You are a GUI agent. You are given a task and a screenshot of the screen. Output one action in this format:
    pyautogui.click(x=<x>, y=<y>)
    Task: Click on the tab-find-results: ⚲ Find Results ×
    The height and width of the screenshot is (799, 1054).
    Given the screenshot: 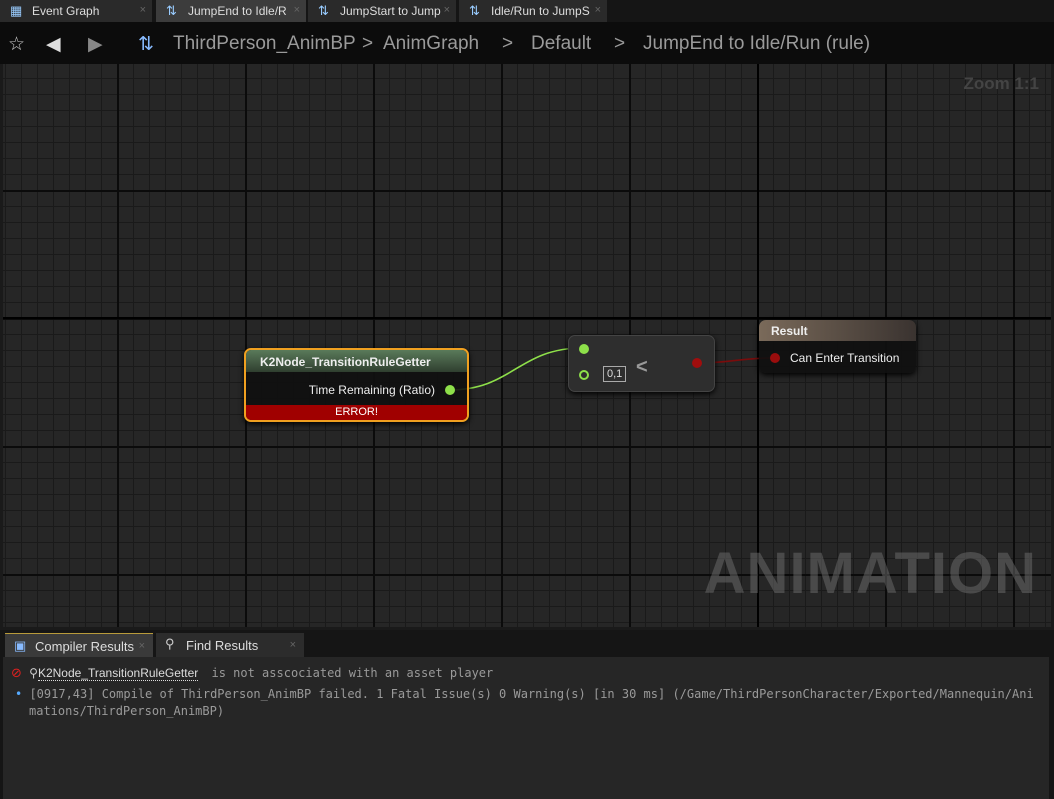 What is the action you would take?
    pyautogui.click(x=230, y=645)
    